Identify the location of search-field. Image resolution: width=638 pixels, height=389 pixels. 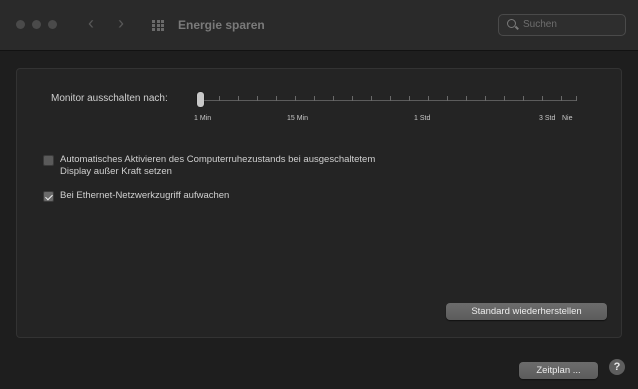
(562, 25).